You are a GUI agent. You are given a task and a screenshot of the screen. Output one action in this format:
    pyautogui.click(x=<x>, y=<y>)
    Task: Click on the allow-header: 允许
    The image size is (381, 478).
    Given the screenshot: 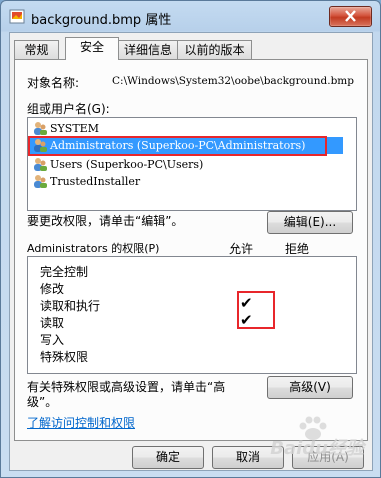 What is the action you would take?
    pyautogui.click(x=241, y=249)
    